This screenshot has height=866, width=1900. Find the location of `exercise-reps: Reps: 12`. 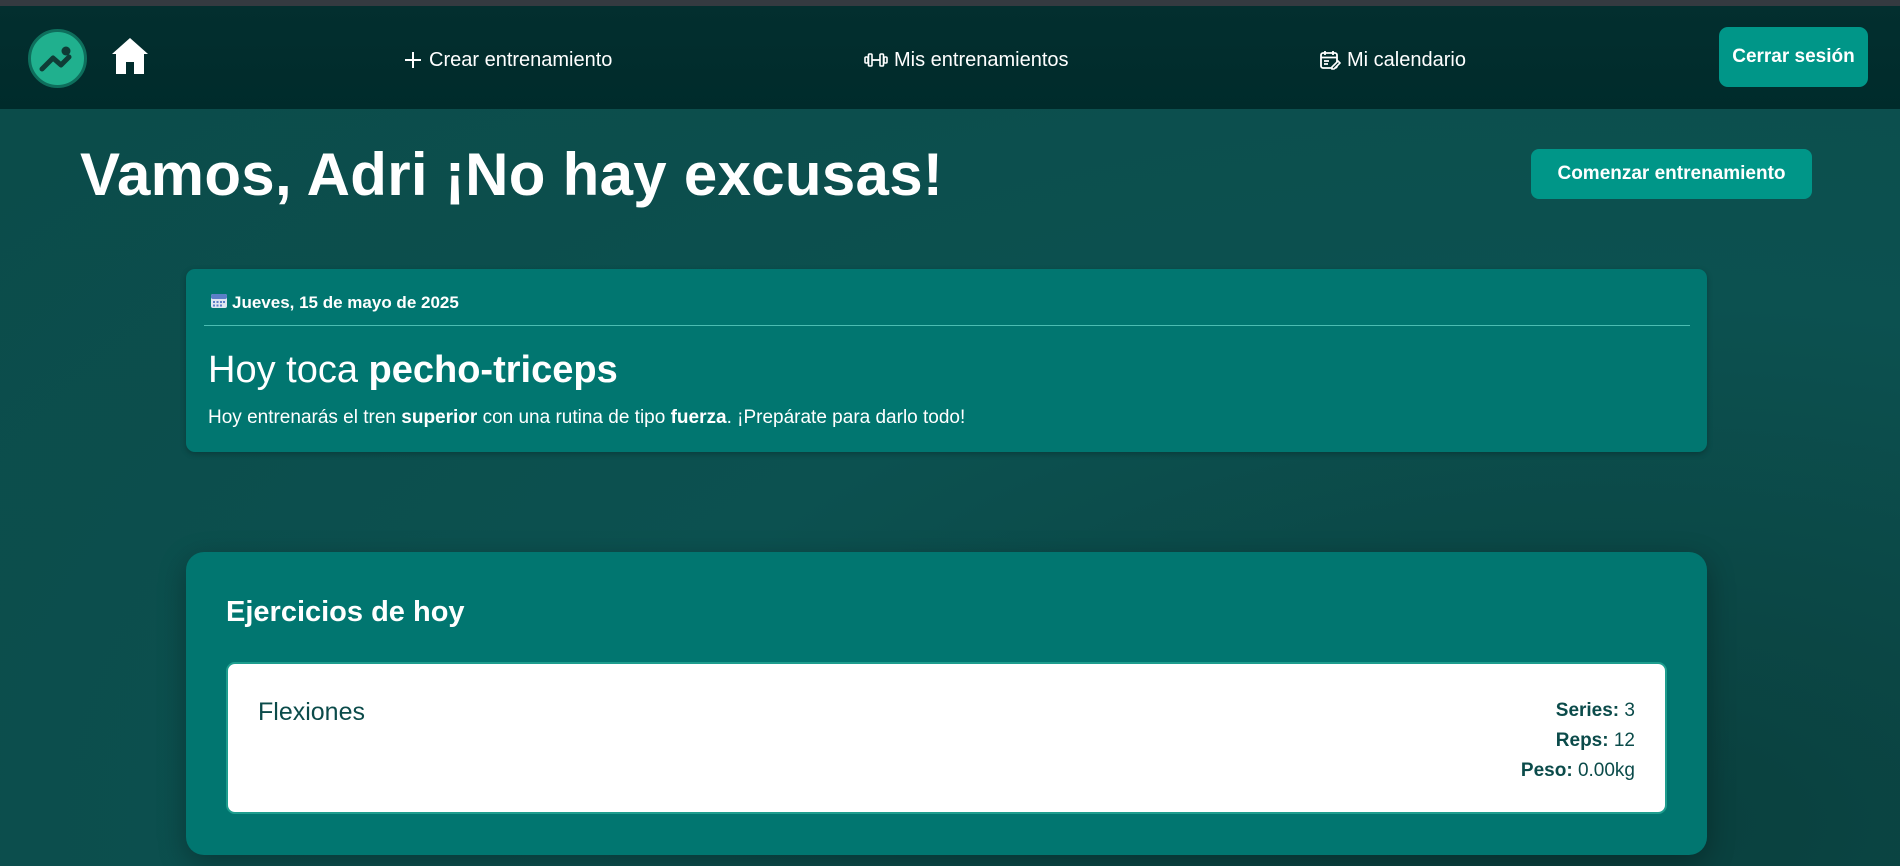

exercise-reps: Reps: 12 is located at coordinates (1578, 741).